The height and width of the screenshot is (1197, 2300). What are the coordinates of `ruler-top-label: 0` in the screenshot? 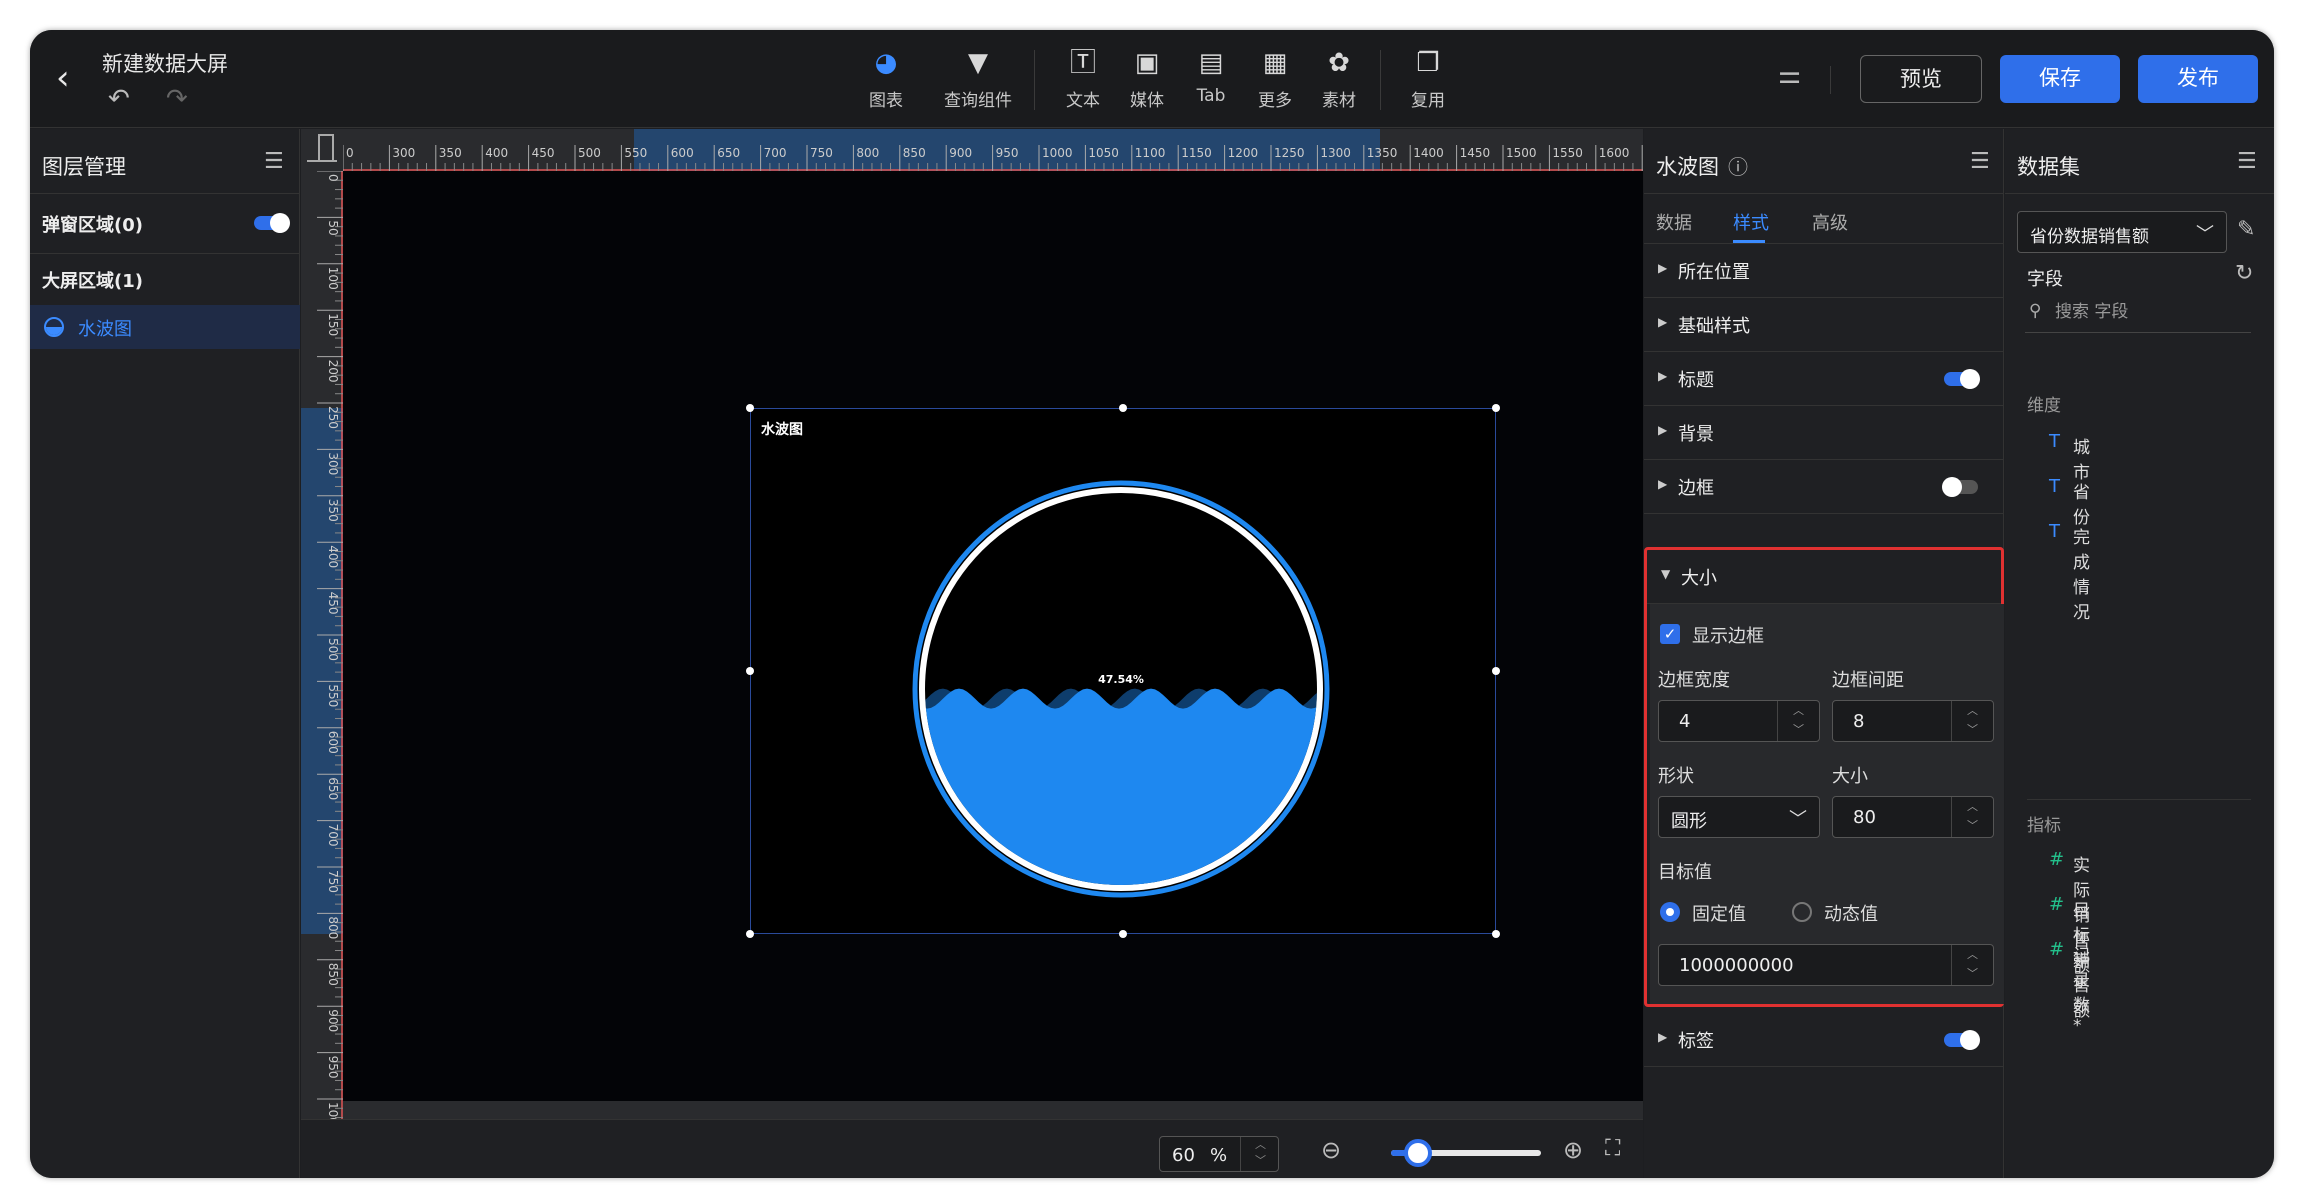 It's located at (350, 153).